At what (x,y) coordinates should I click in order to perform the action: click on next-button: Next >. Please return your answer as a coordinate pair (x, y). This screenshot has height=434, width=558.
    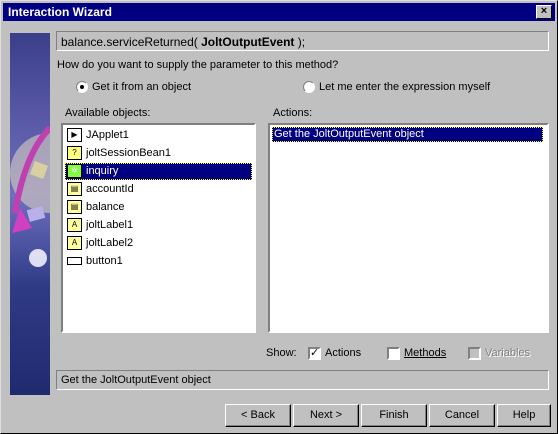
    Looking at the image, I should click on (326, 415).